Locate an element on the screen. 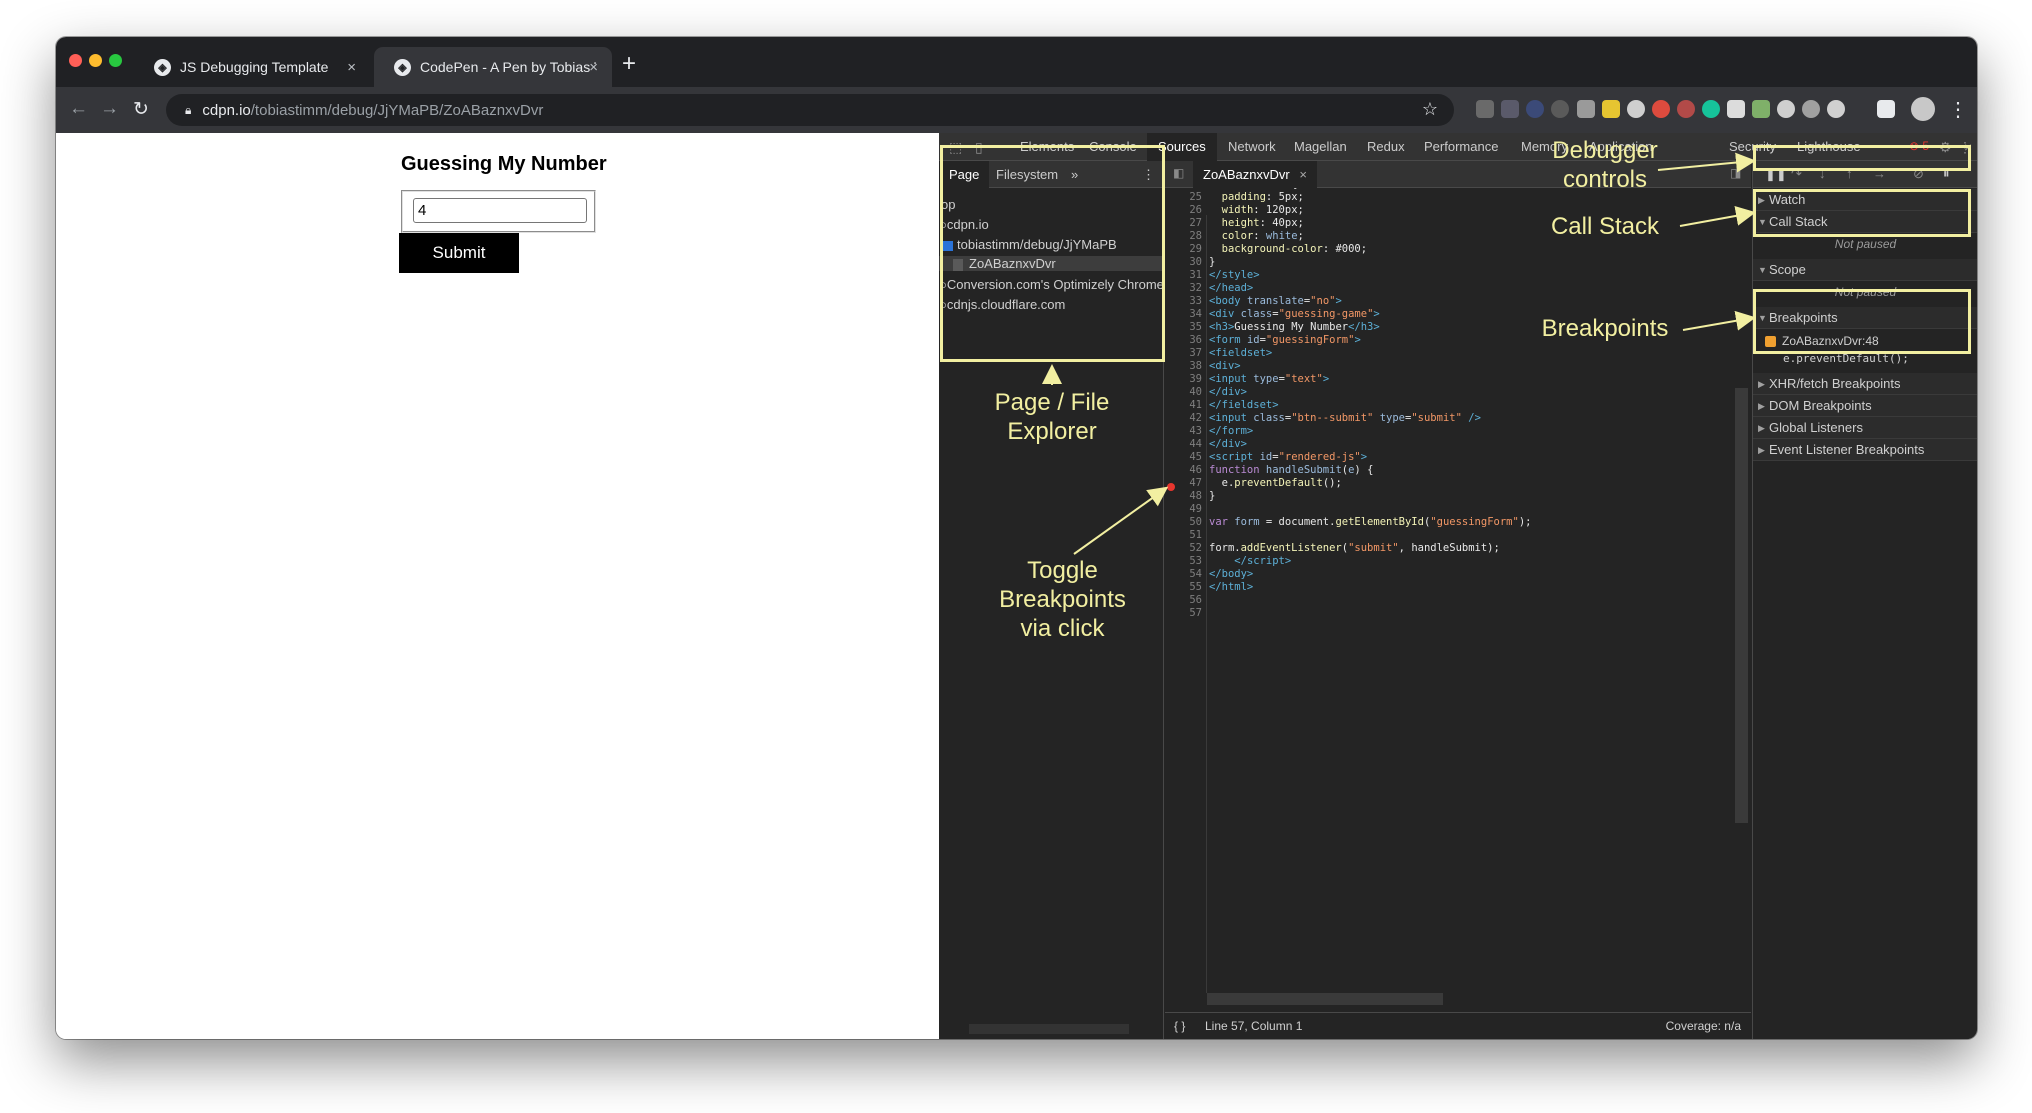  tab-magellan: Magellan is located at coordinates (1320, 146).